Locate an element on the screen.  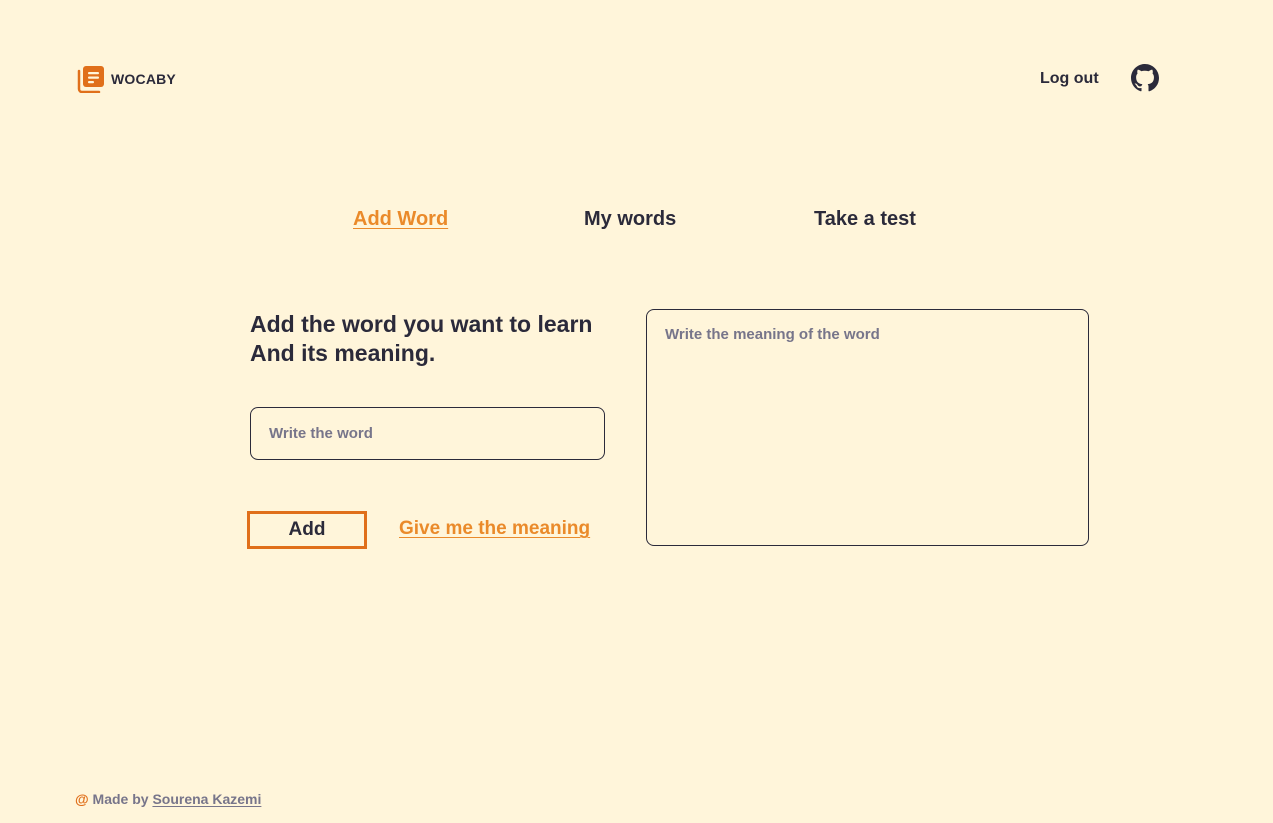
tab-add-word: Add Word is located at coordinates (400, 219).